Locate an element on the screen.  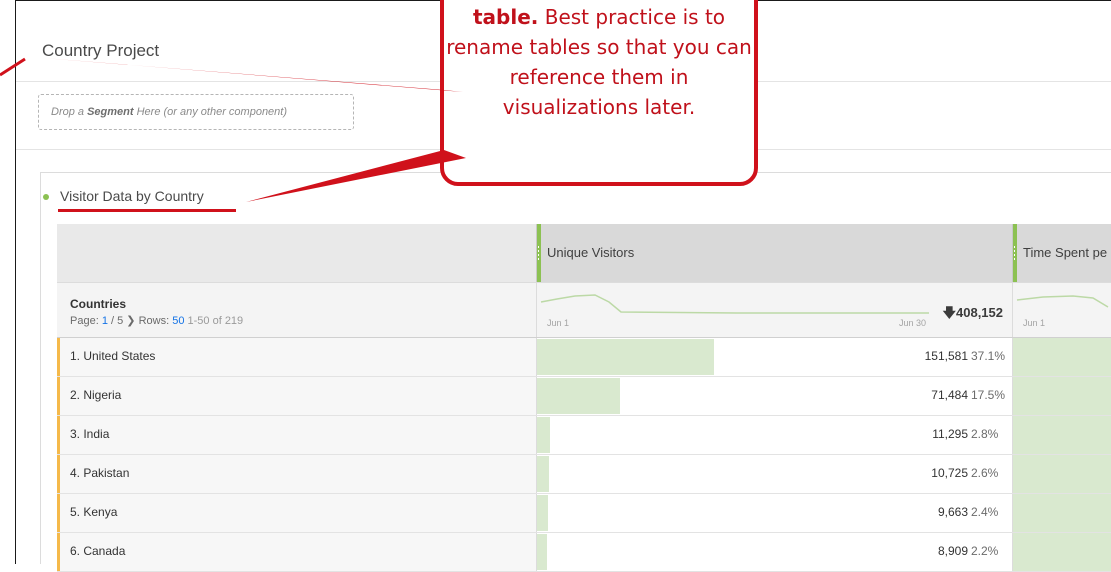
table-title-underline is located at coordinates (147, 210).